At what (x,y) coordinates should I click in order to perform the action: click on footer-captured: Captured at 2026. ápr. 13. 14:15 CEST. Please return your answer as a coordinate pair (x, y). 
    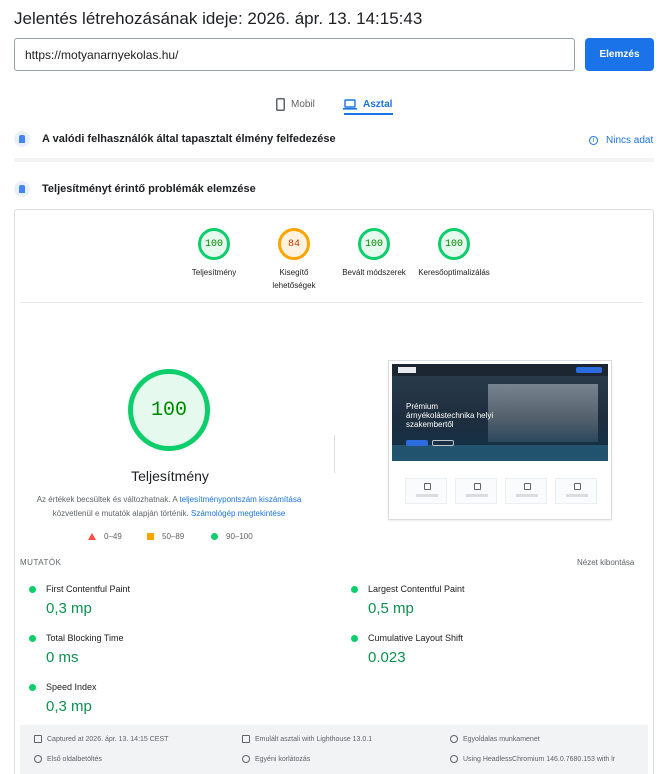
    Looking at the image, I should click on (101, 739).